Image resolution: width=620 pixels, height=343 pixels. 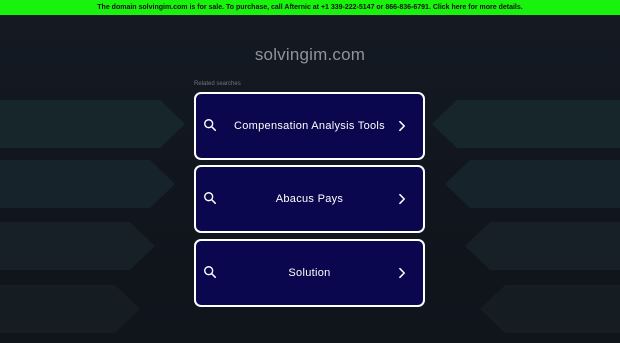 I want to click on related-search-label: Solution, so click(x=309, y=273).